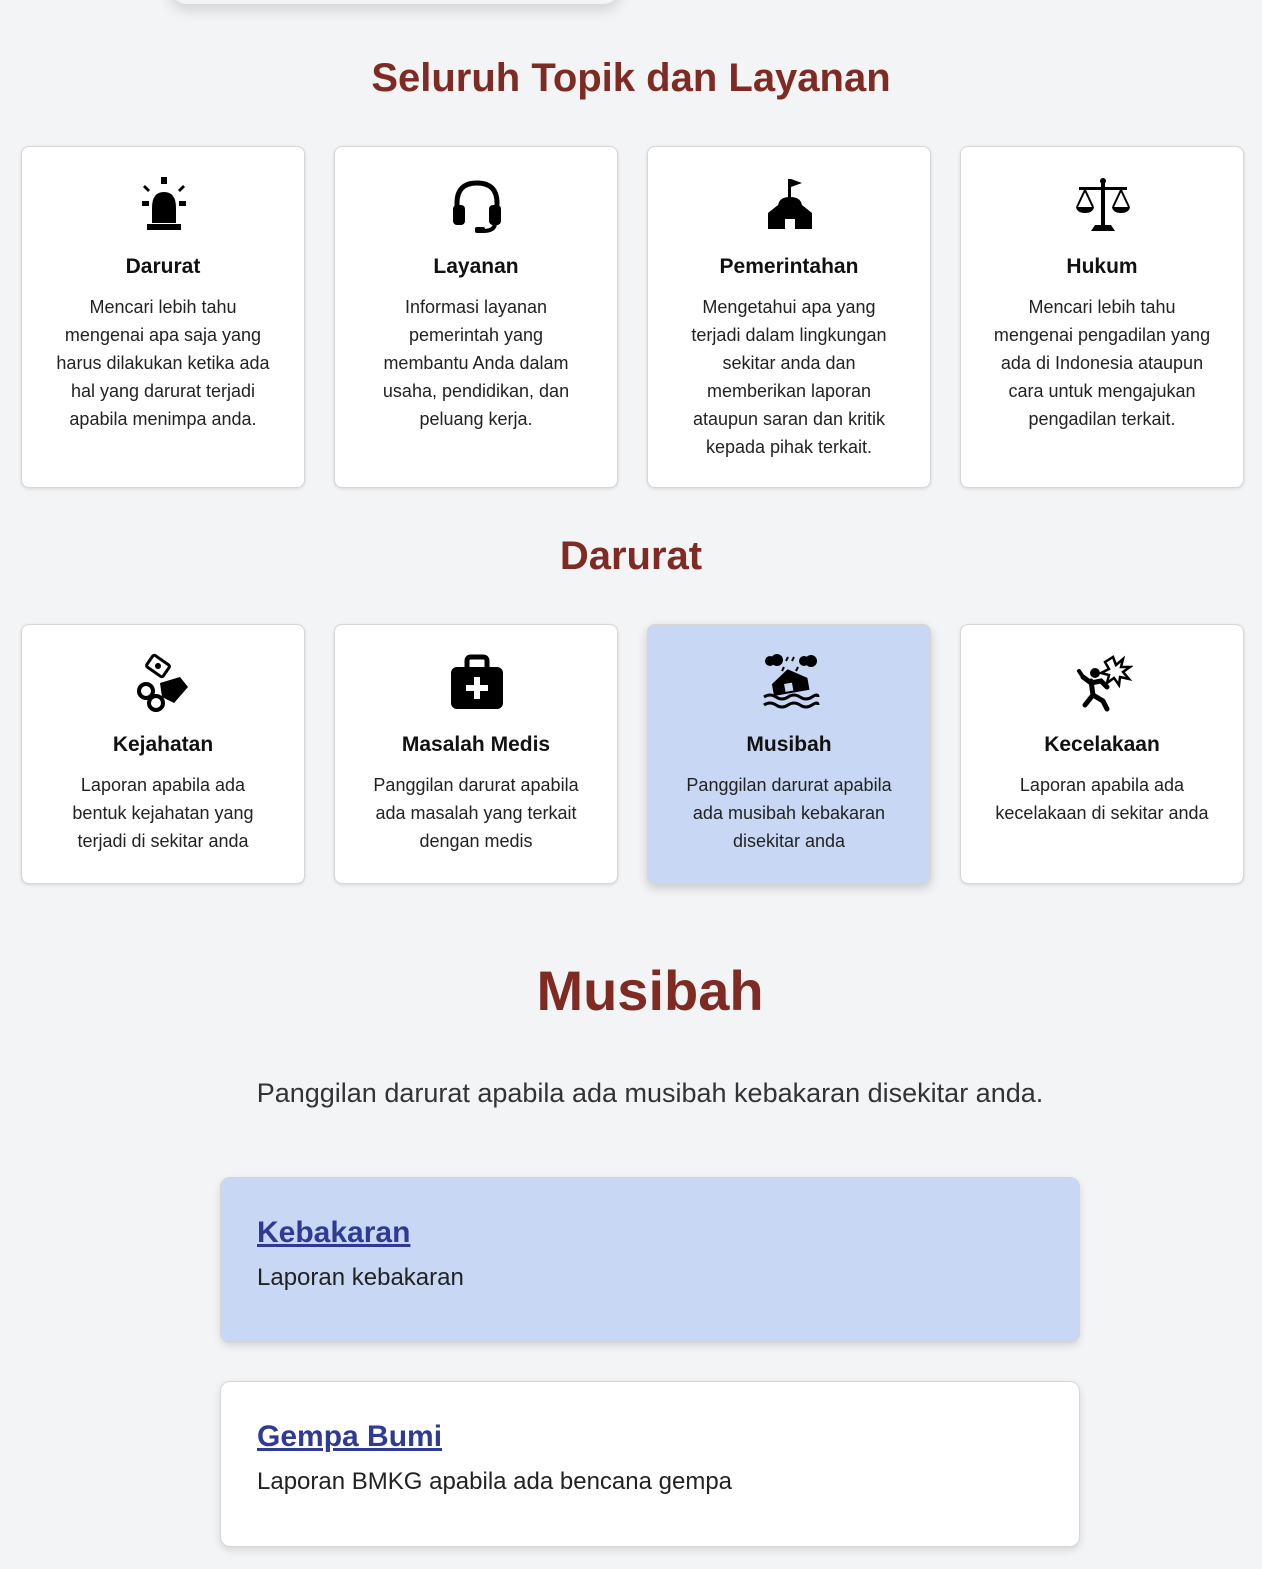  I want to click on card-title: Masalah Medis, so click(476, 744).